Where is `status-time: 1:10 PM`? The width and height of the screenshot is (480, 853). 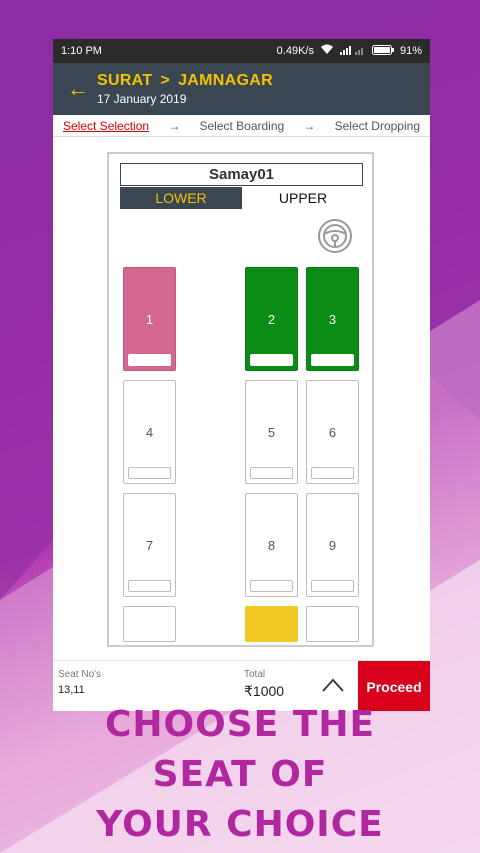
status-time: 1:10 PM is located at coordinates (81, 51).